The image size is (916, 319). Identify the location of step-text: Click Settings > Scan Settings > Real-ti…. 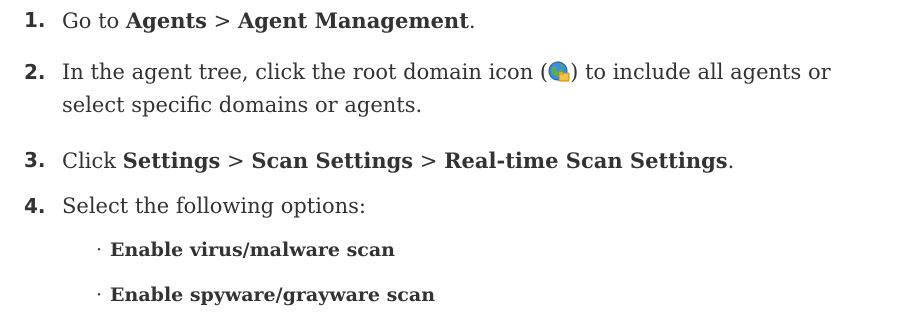
(398, 160).